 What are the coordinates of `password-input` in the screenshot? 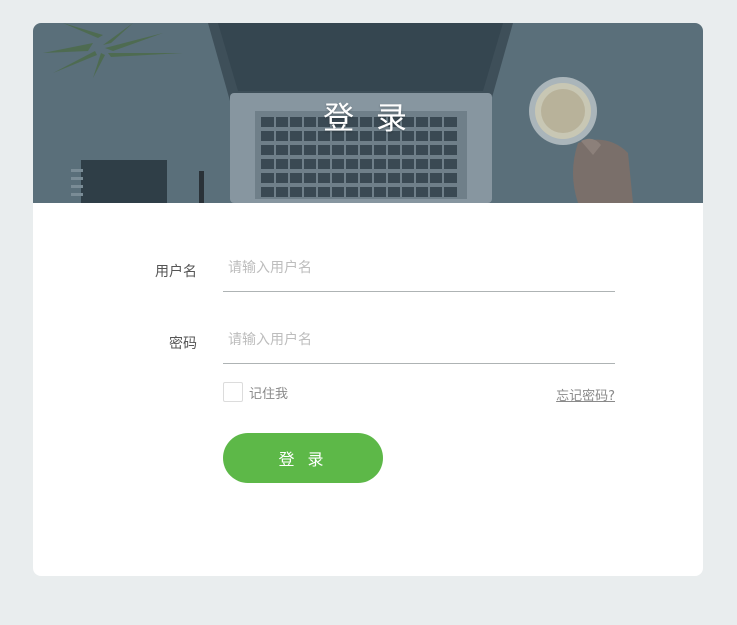 It's located at (419, 340).